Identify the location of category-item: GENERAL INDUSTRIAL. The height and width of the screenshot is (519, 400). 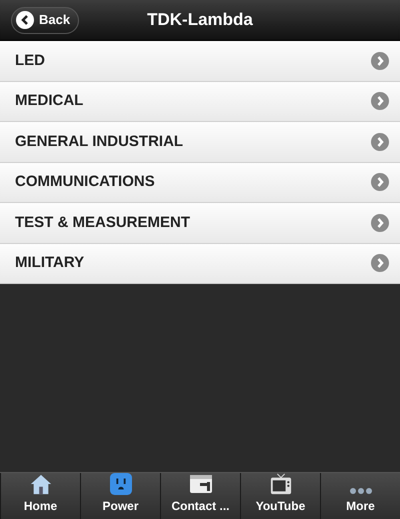
(200, 142).